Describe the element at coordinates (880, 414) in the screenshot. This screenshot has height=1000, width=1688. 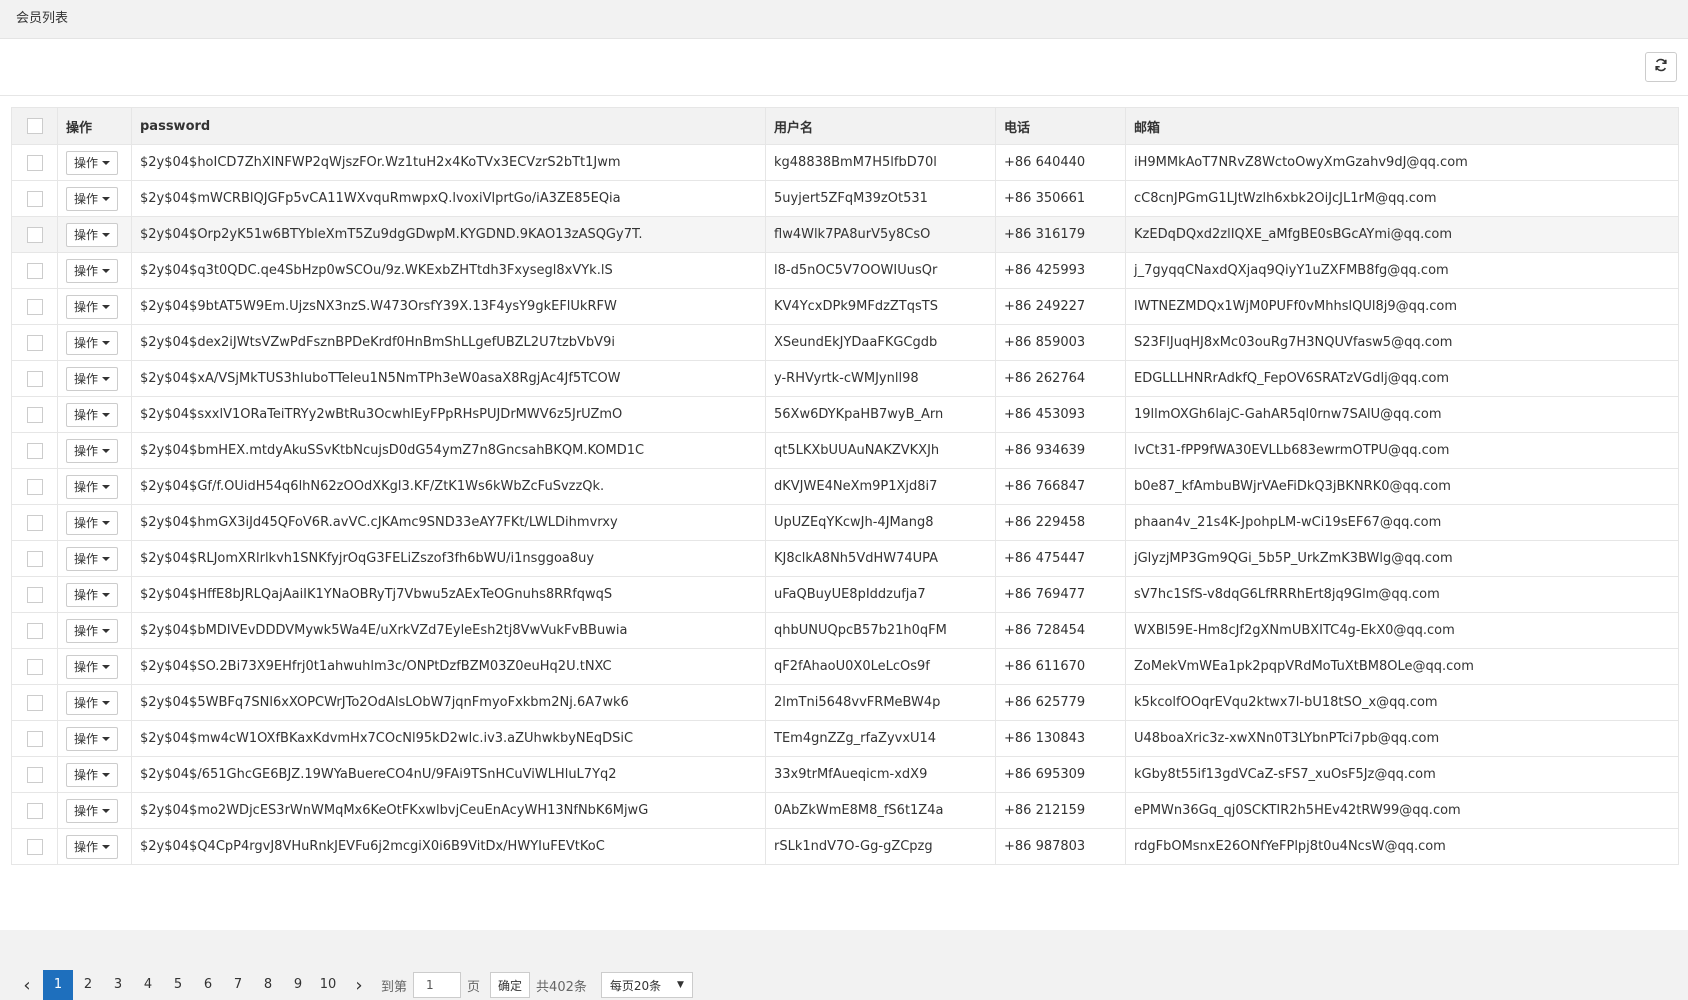
I see `cell-username: 56Xw6DYKpaHB7wyB_Arn` at that location.